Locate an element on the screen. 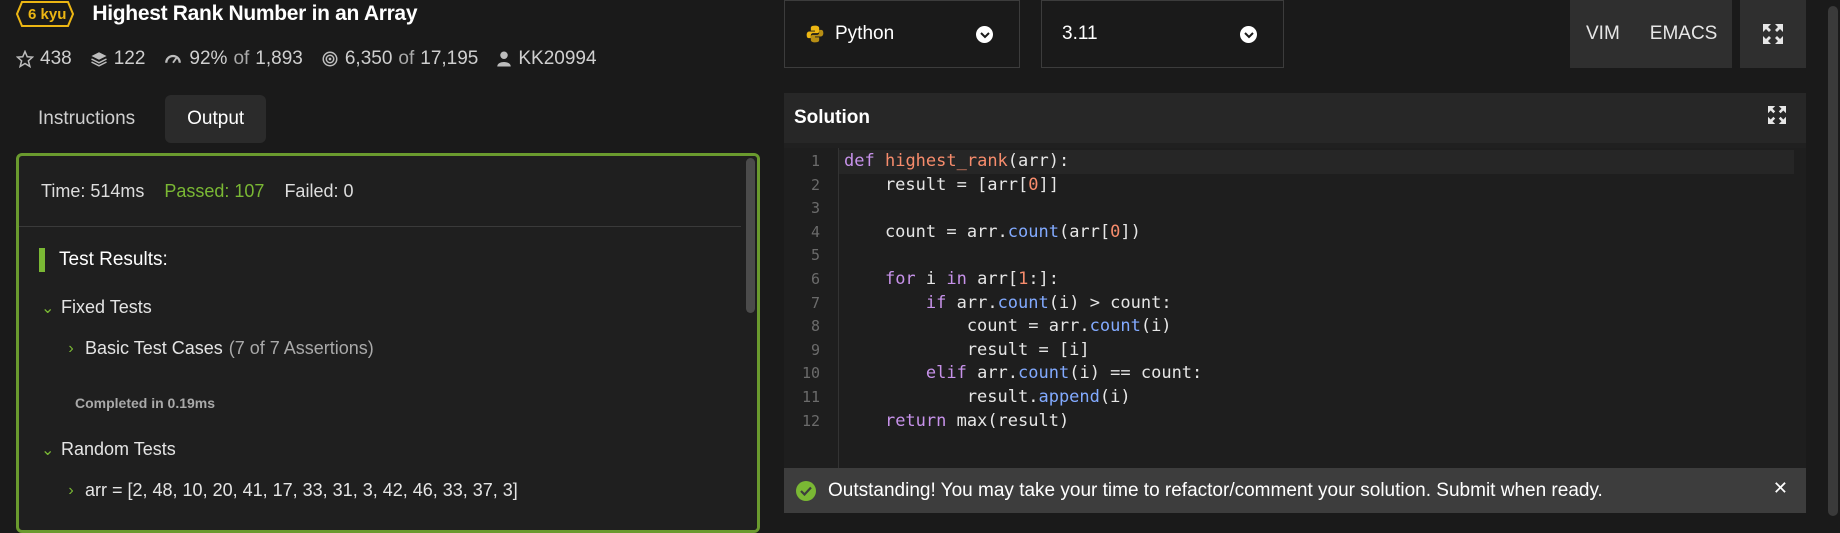  of-text-2: of is located at coordinates (406, 58).